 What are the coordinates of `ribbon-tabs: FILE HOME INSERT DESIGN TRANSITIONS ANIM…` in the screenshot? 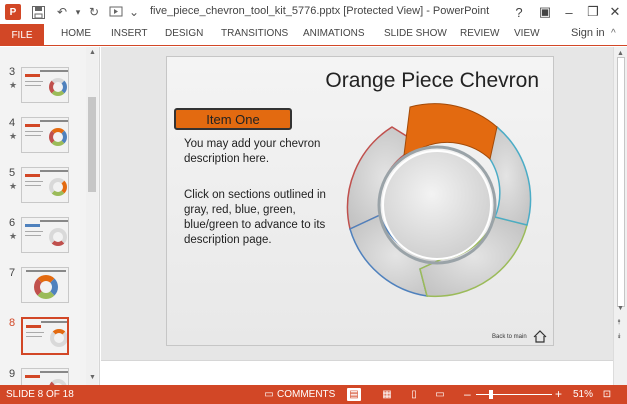 It's located at (313, 35).